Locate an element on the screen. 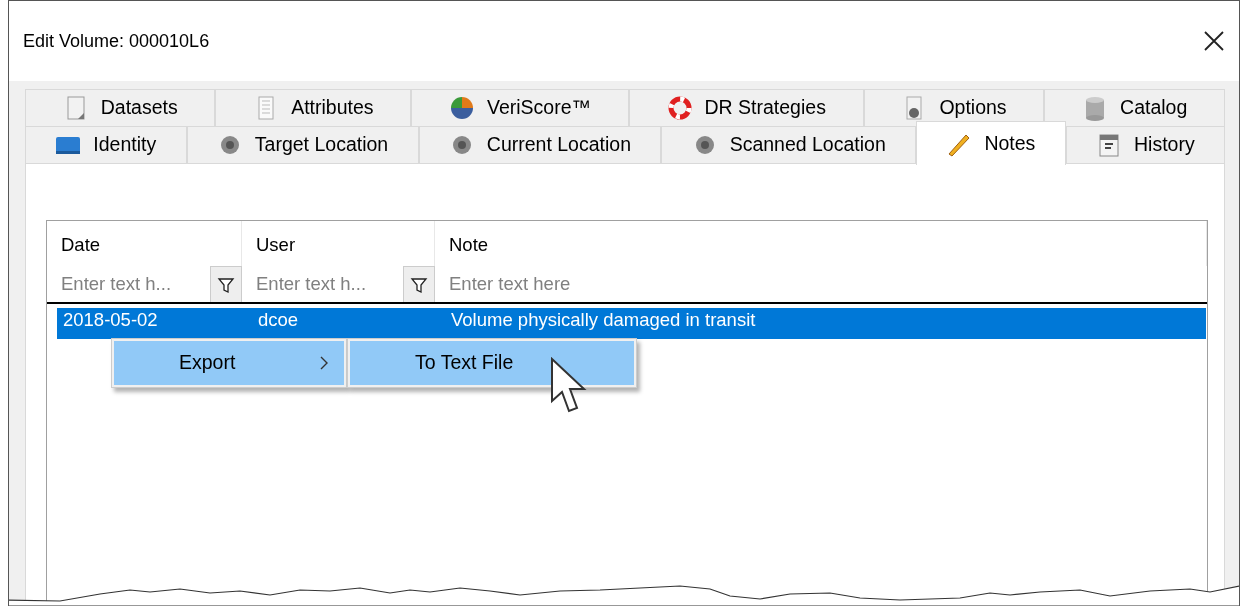 The height and width of the screenshot is (606, 1249). table-cell-text: Volume physically damaged in transit is located at coordinates (603, 320).